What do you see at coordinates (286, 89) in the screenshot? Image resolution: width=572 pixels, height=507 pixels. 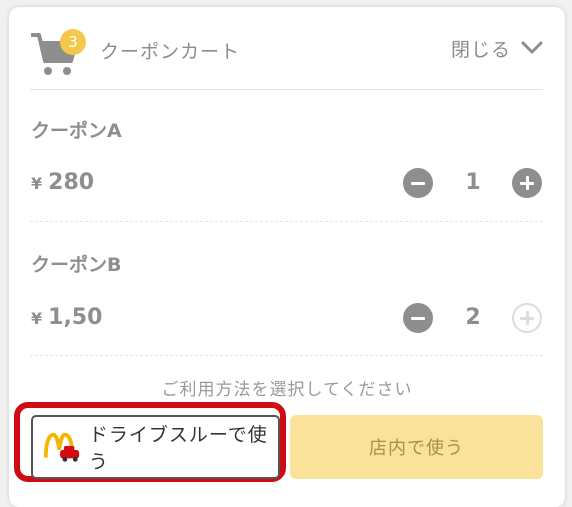 I see `header-divider` at bounding box center [286, 89].